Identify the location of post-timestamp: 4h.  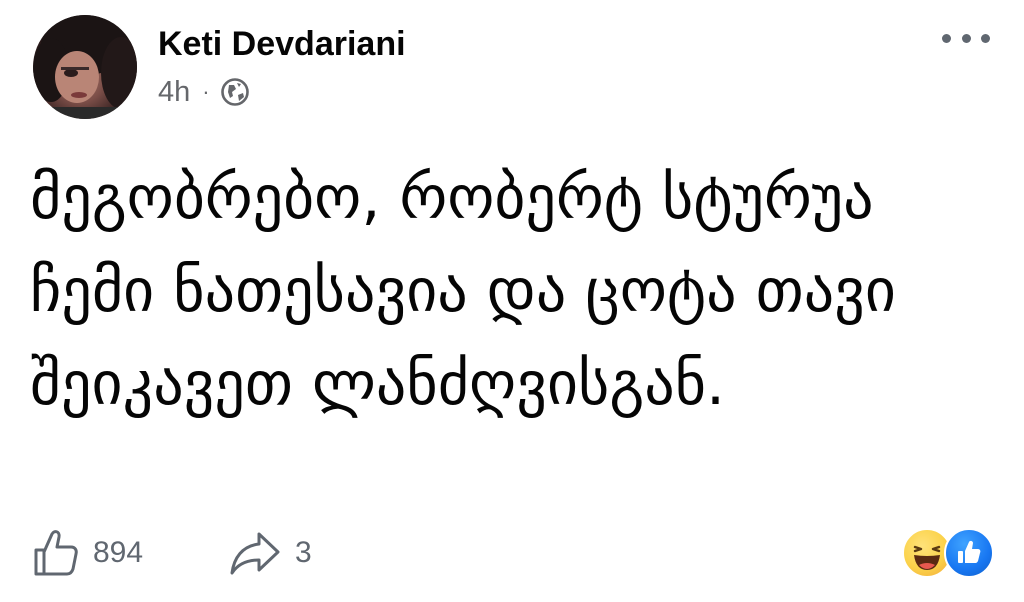
(174, 92).